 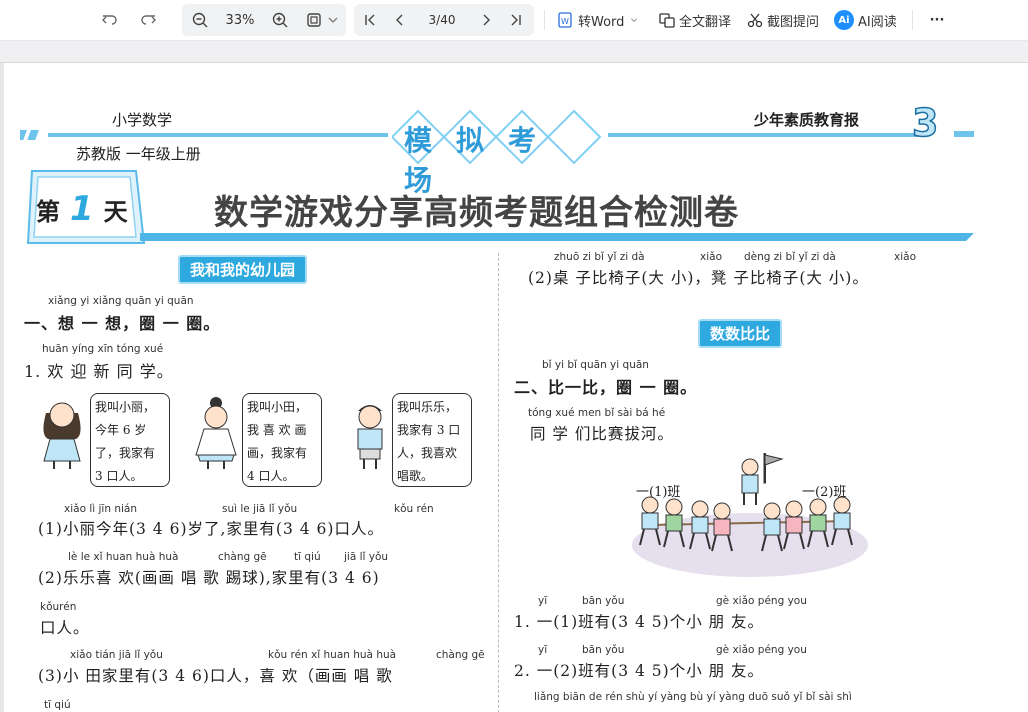 What do you see at coordinates (116, 655) in the screenshot?
I see `pinyin: xiǎo tián jiā lǐ yǒu` at bounding box center [116, 655].